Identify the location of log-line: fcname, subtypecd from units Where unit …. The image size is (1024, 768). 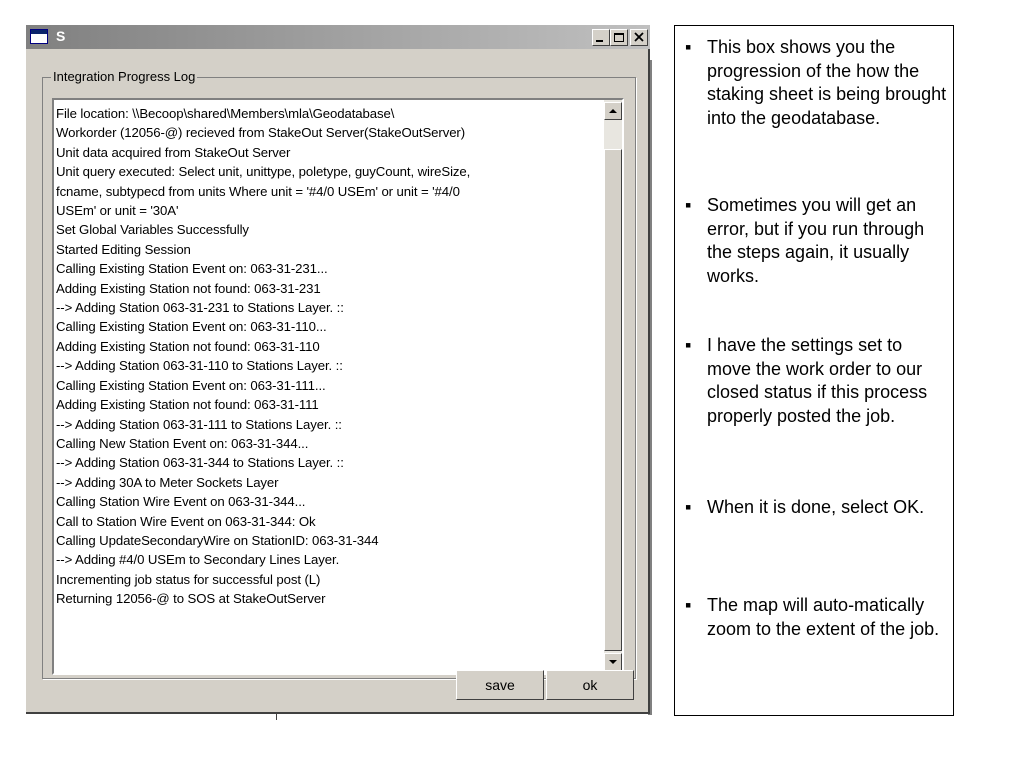
(258, 191).